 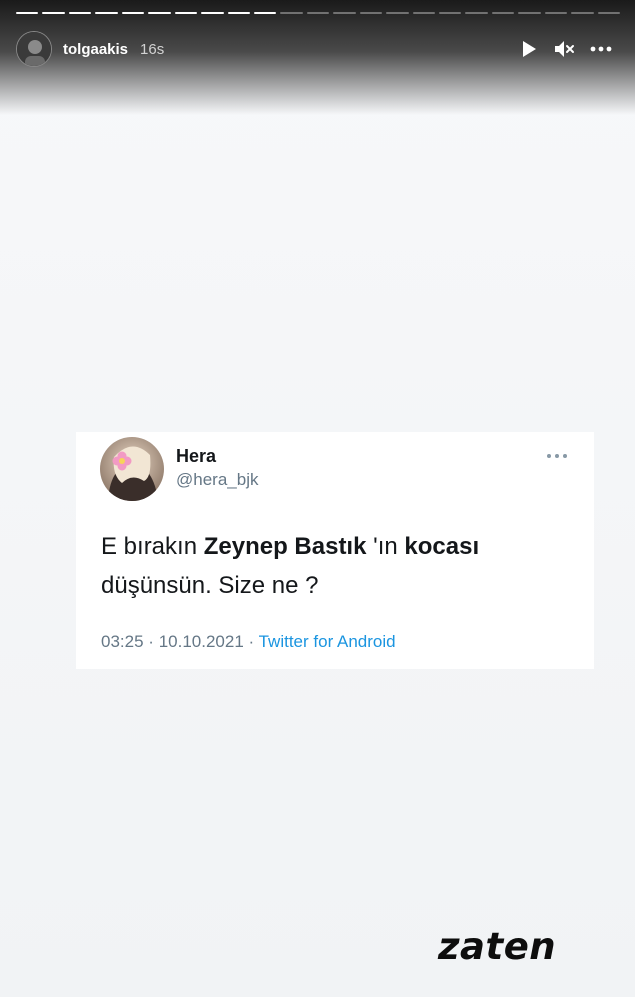 I want to click on text-sticker: zaten, so click(x=497, y=946).